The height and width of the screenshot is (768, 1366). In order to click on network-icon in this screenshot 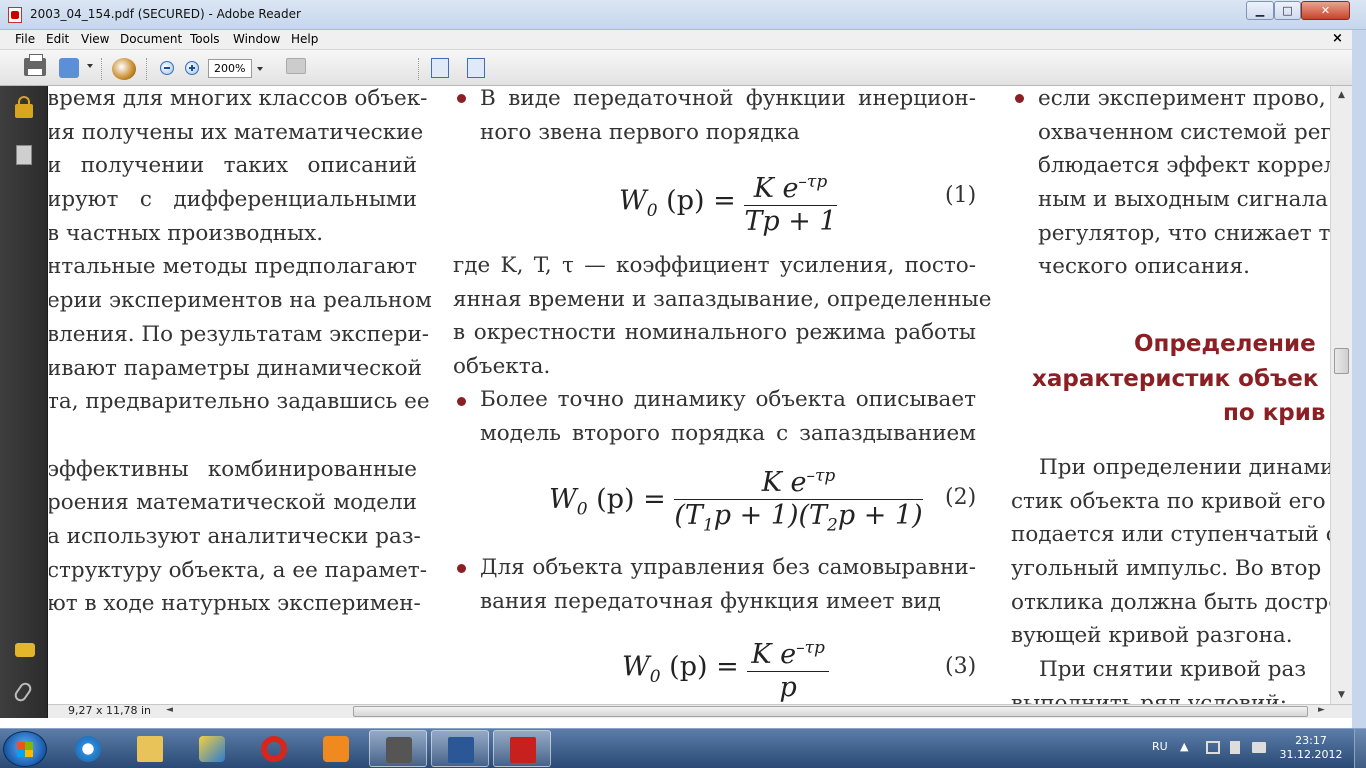, I will do `click(1213, 747)`.